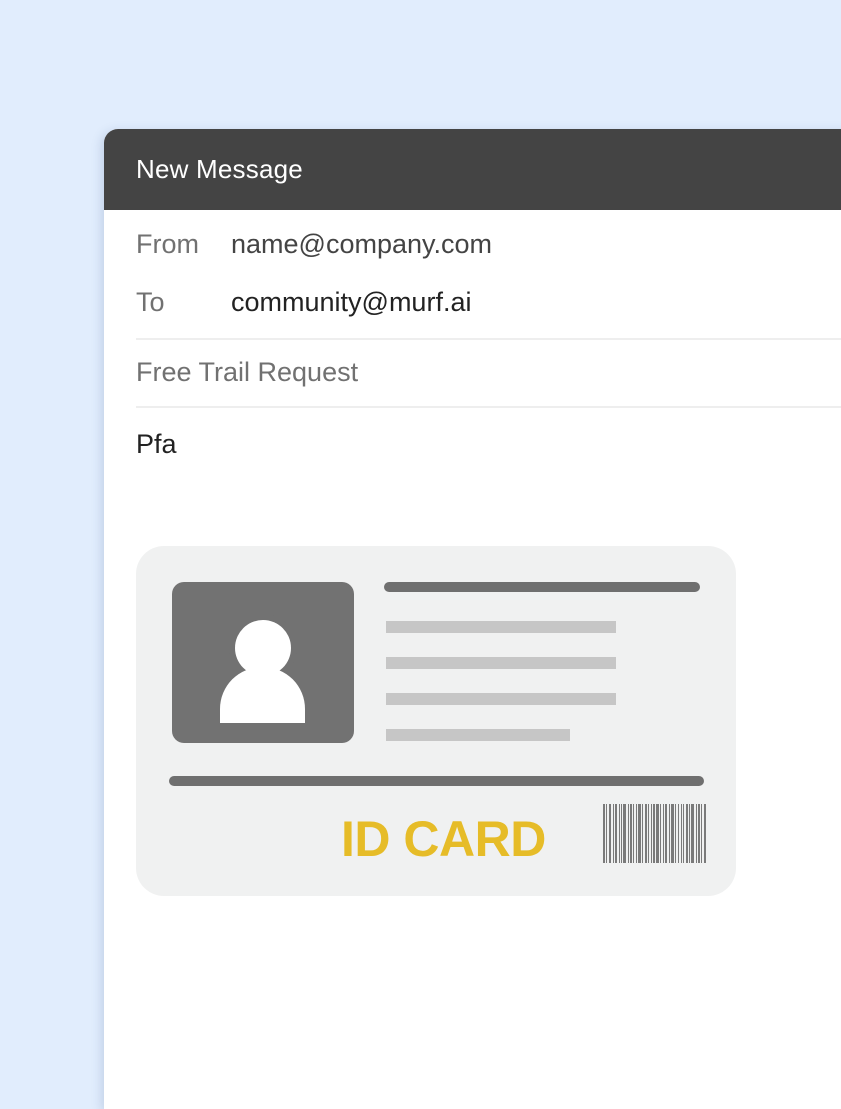 Image resolution: width=841 pixels, height=1109 pixels. I want to click on to-row: To community@murf.ai, so click(303, 302).